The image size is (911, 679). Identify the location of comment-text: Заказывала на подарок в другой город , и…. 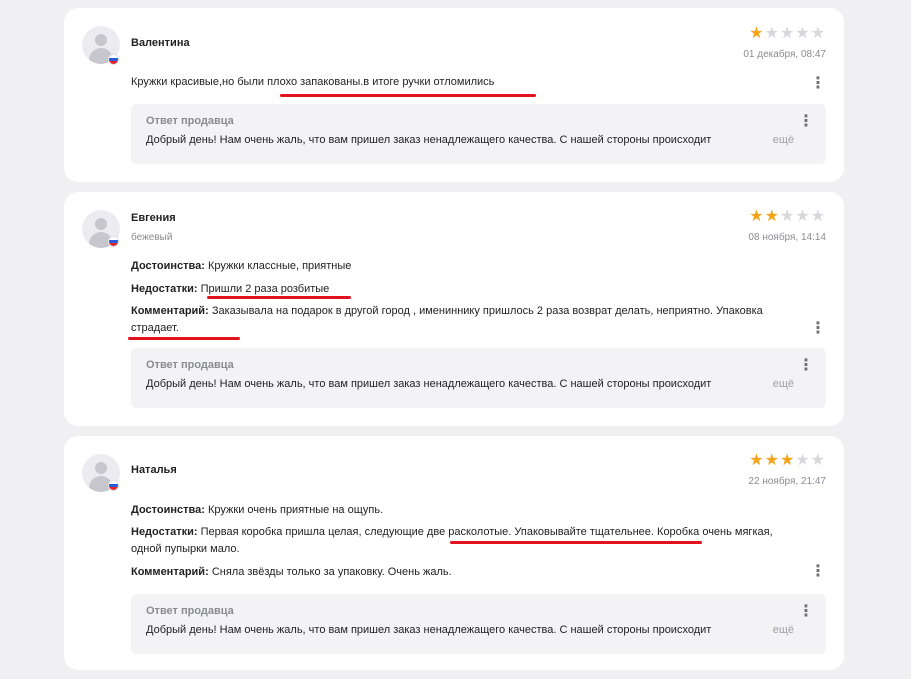
(447, 319).